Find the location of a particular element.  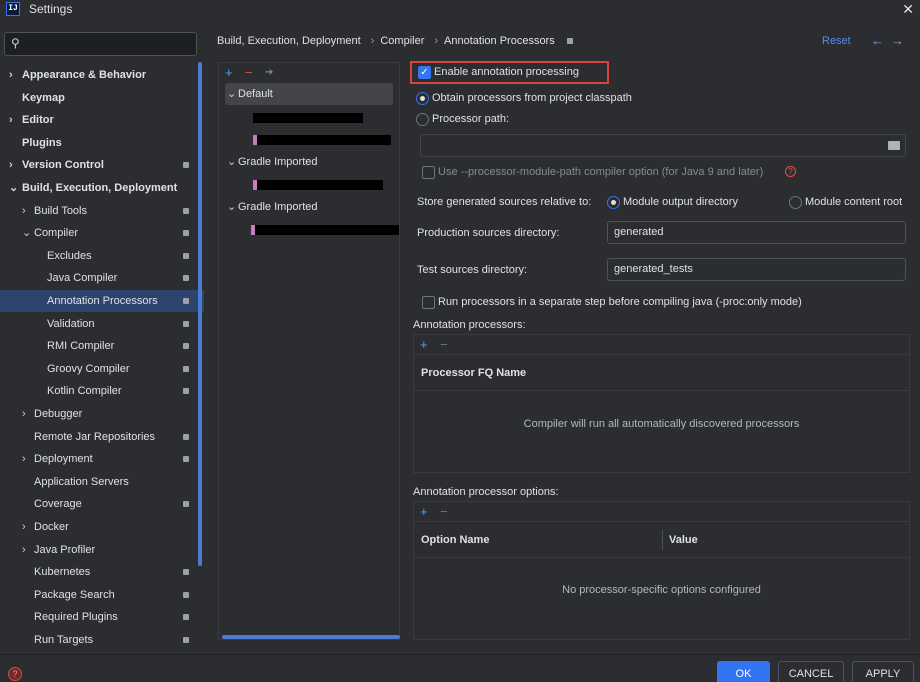

sidebar-item-groovy-compiler: Groovy Compiler is located at coordinates (100, 369).